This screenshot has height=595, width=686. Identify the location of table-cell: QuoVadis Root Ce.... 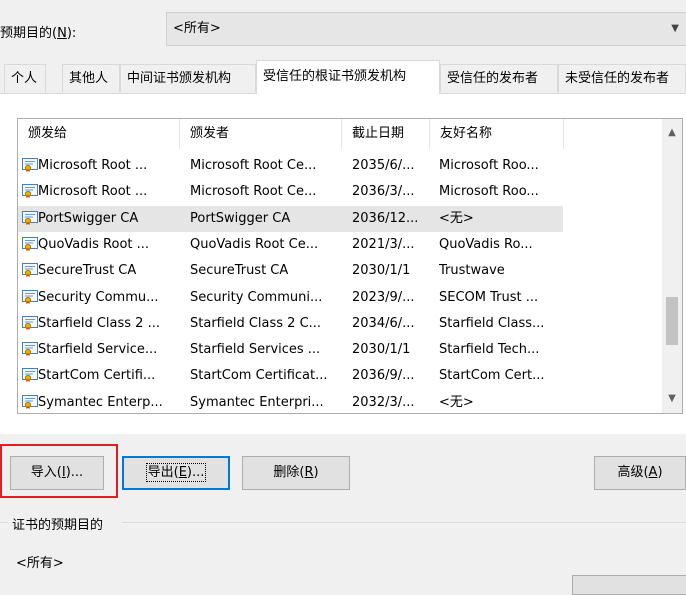
(254, 244).